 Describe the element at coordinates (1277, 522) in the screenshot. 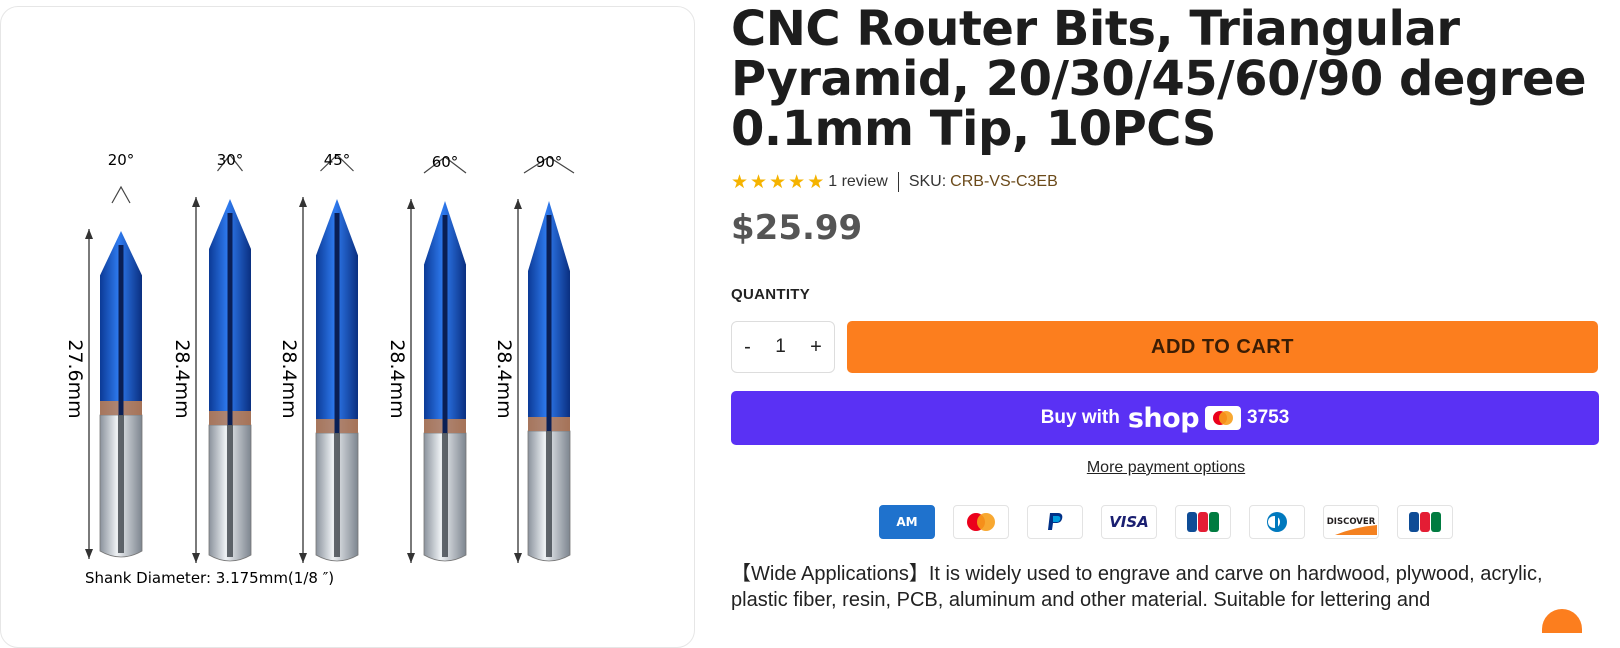

I see `diners-icon` at that location.